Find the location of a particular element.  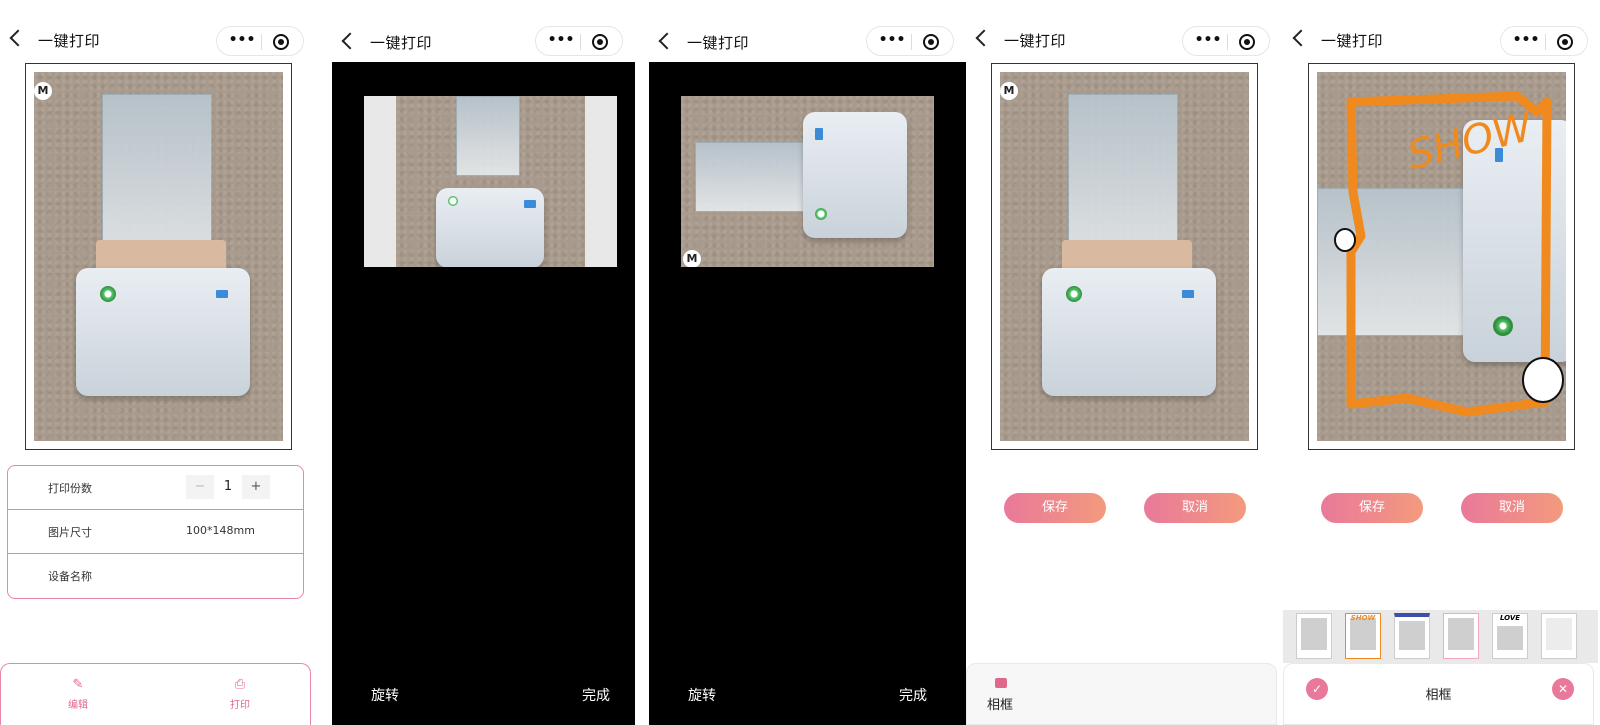

increment-button: + is located at coordinates (256, 487).